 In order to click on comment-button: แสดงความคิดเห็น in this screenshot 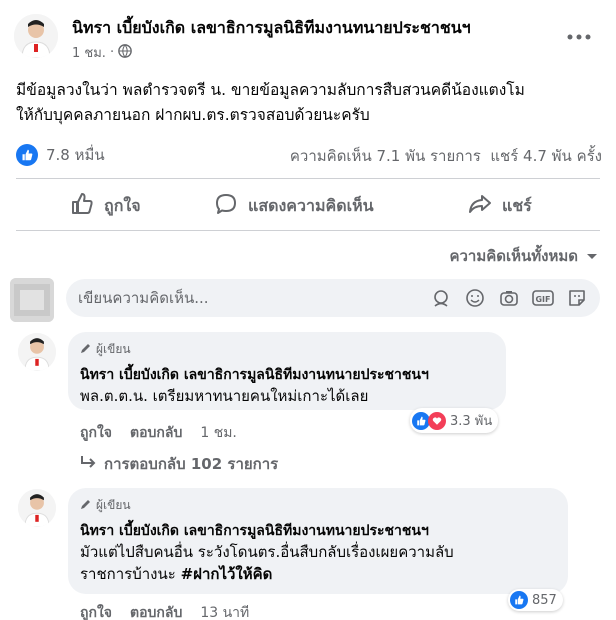, I will do `click(294, 206)`.